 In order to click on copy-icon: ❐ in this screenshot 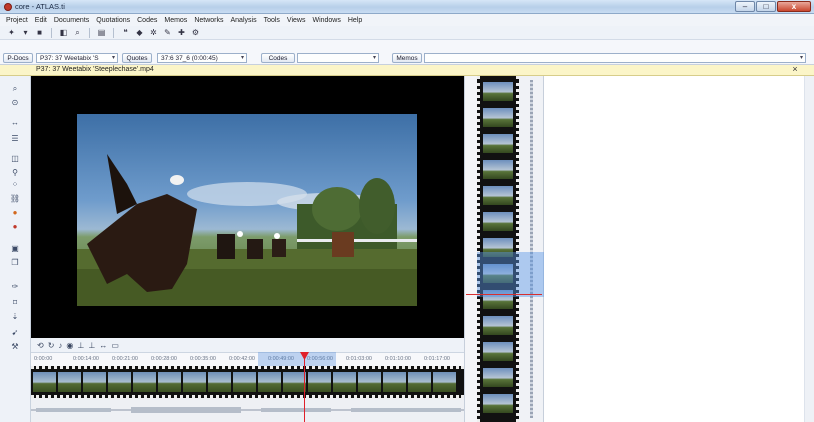, I will do `click(15, 263)`.